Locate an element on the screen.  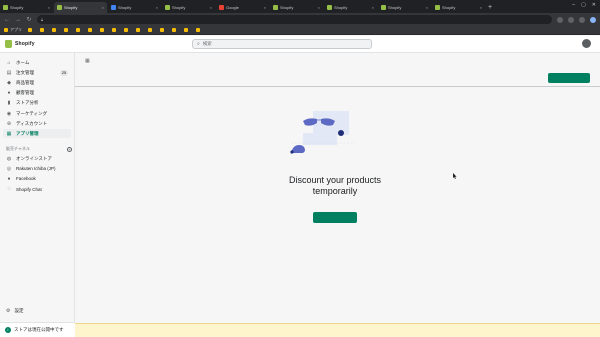
browser-toolbar: ← → ↻ 🔒︎ is located at coordinates (300, 19).